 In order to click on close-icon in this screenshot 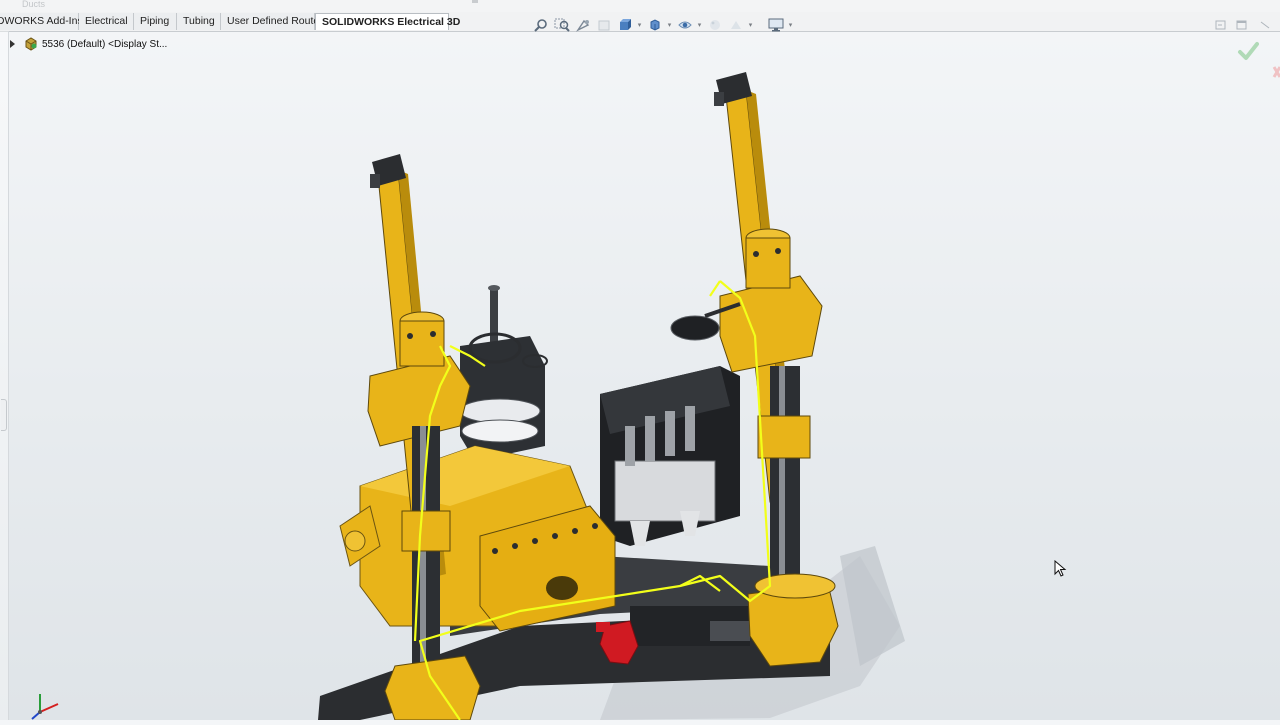, I will do `click(1274, 75)`.